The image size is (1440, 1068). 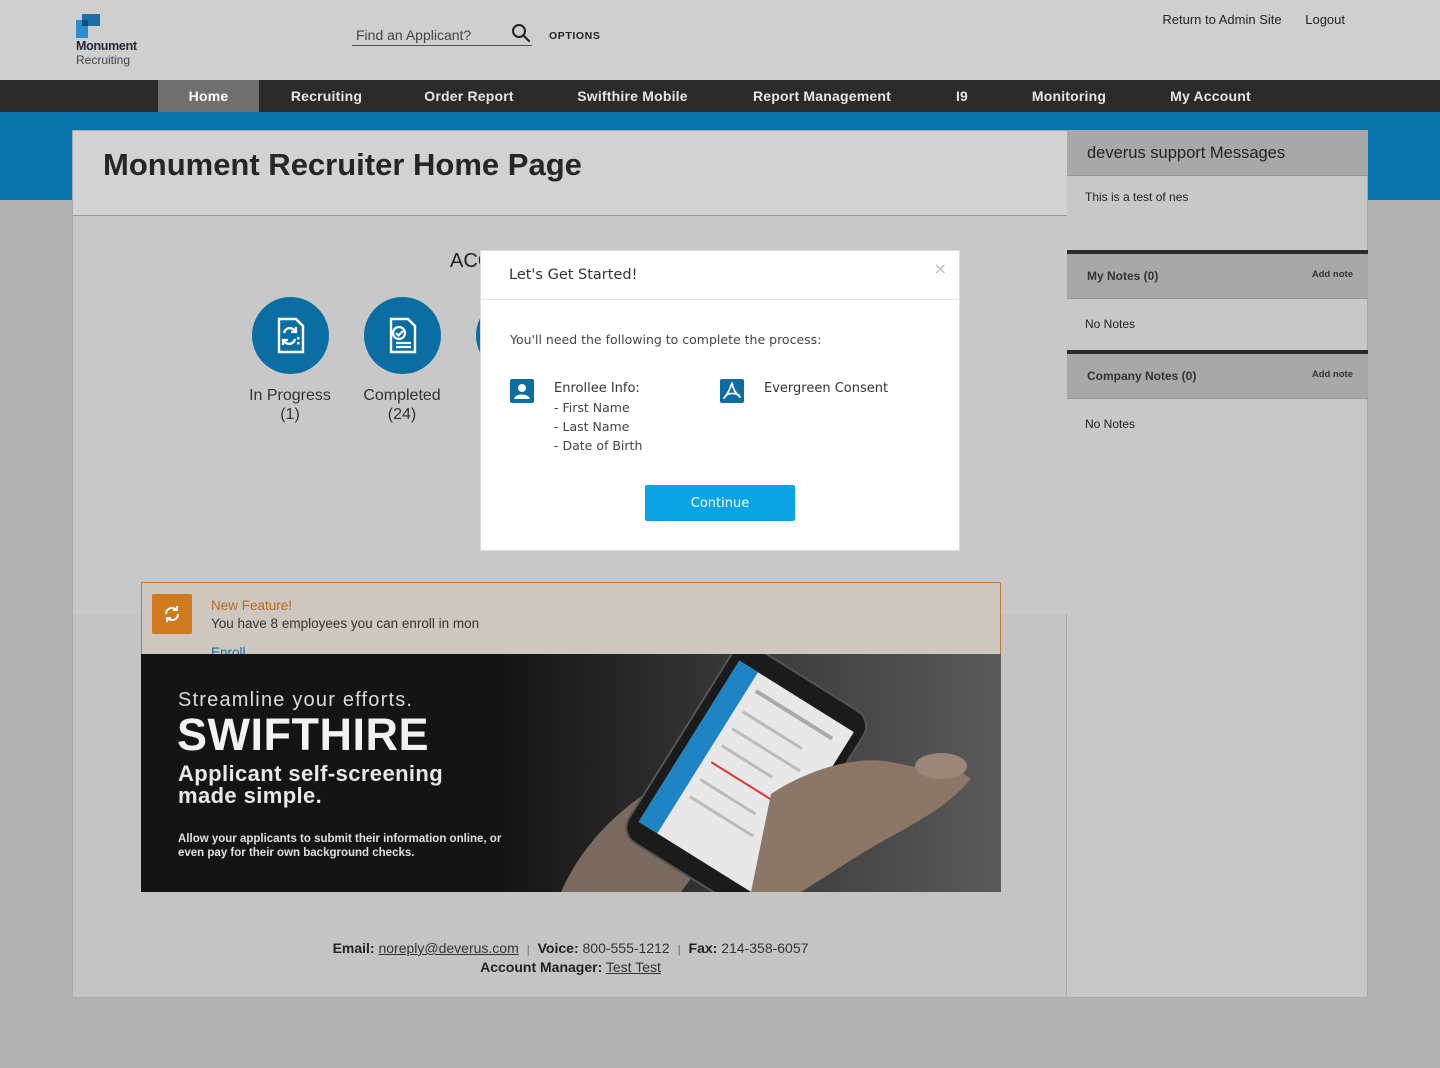 I want to click on logo-text: Monument, so click(x=106, y=46).